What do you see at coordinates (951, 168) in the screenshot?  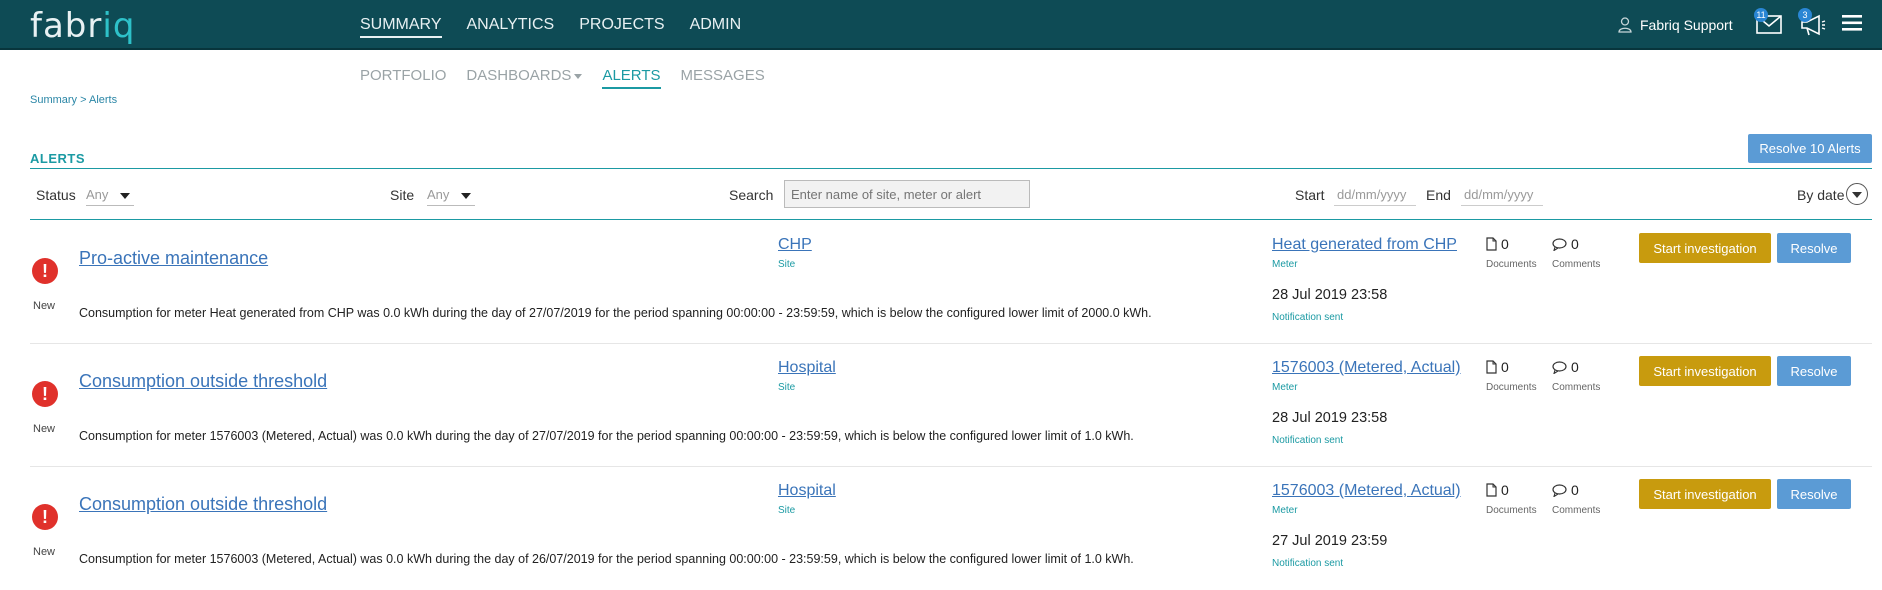 I see `section-divider` at bounding box center [951, 168].